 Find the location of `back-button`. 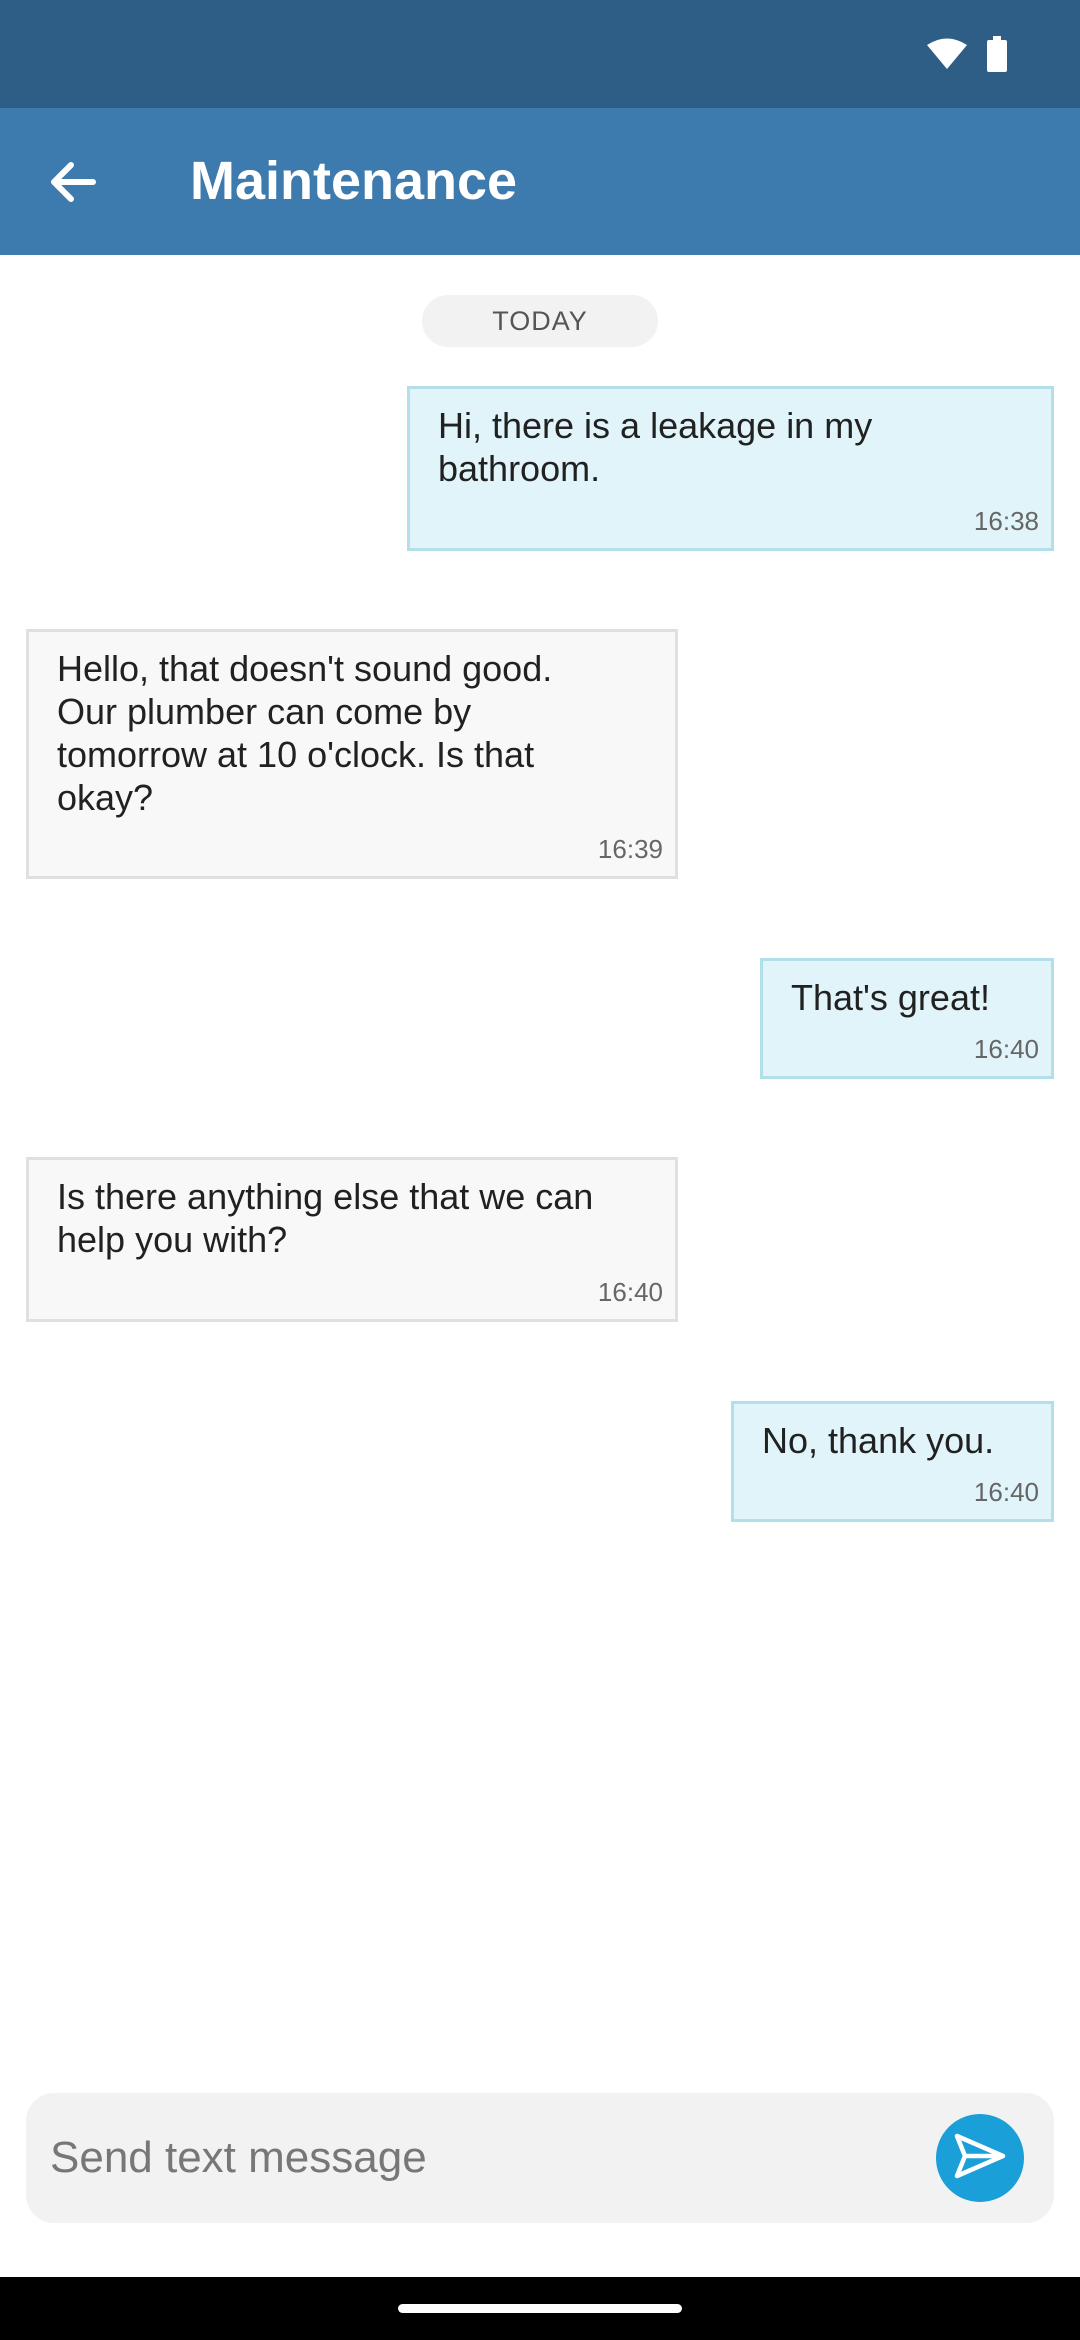

back-button is located at coordinates (73, 184).